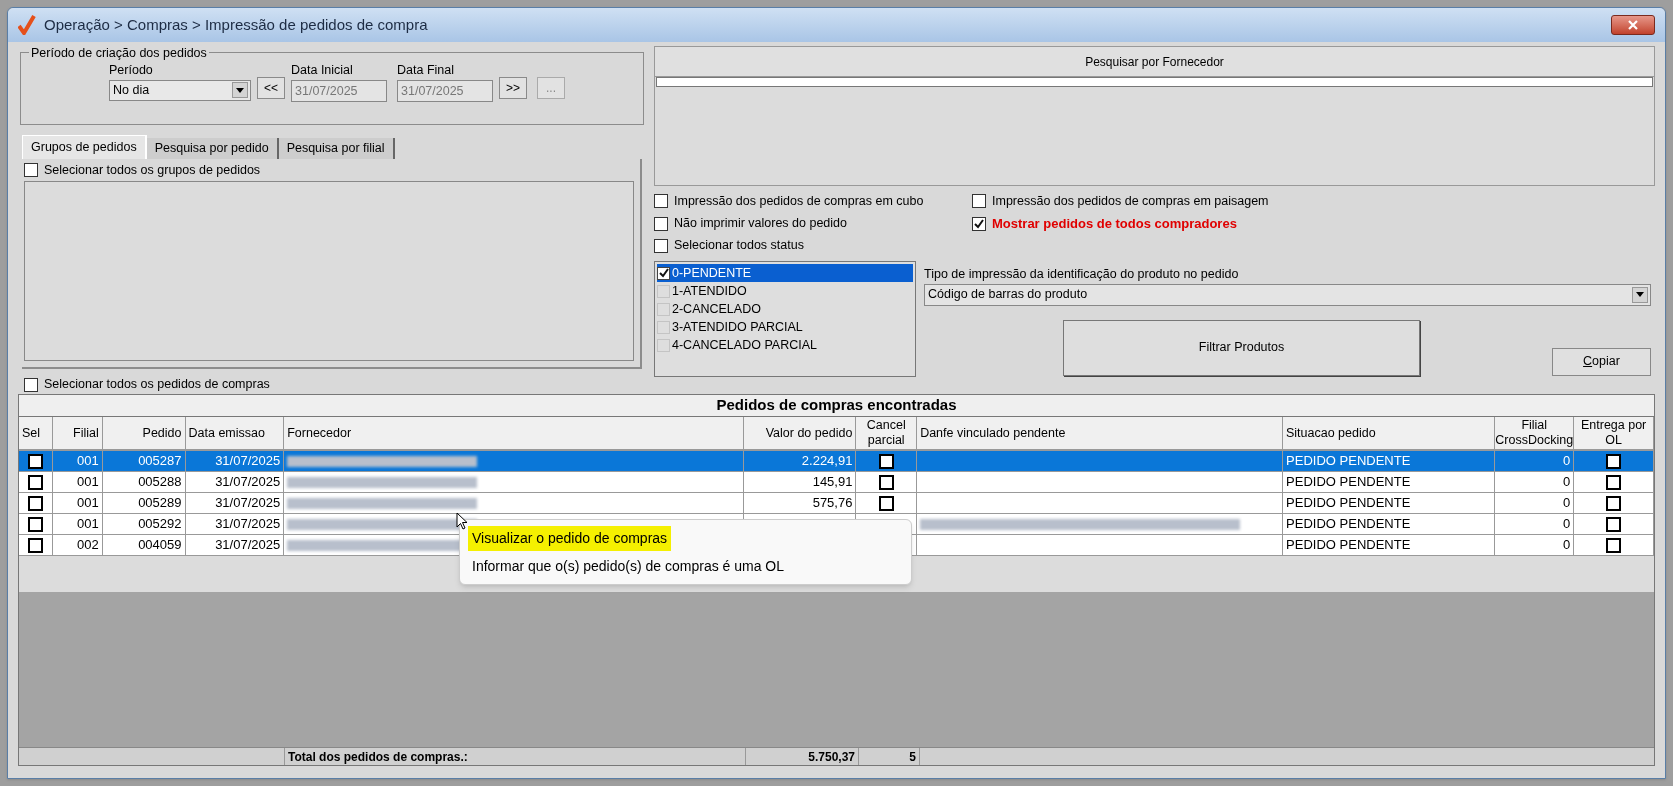 The width and height of the screenshot is (1673, 786). Describe the element at coordinates (802, 756) in the screenshot. I see `totals-value: 5.750,37` at that location.